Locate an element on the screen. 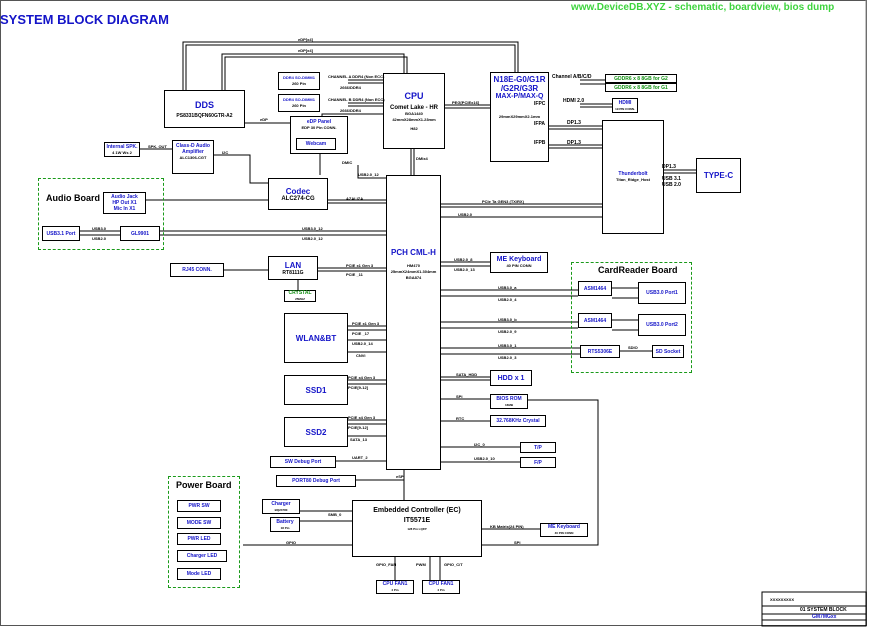 This screenshot has width=889, height=630. me-keyboard-top-block: ME Keyboard 40 PIN CONN is located at coordinates (519, 262).